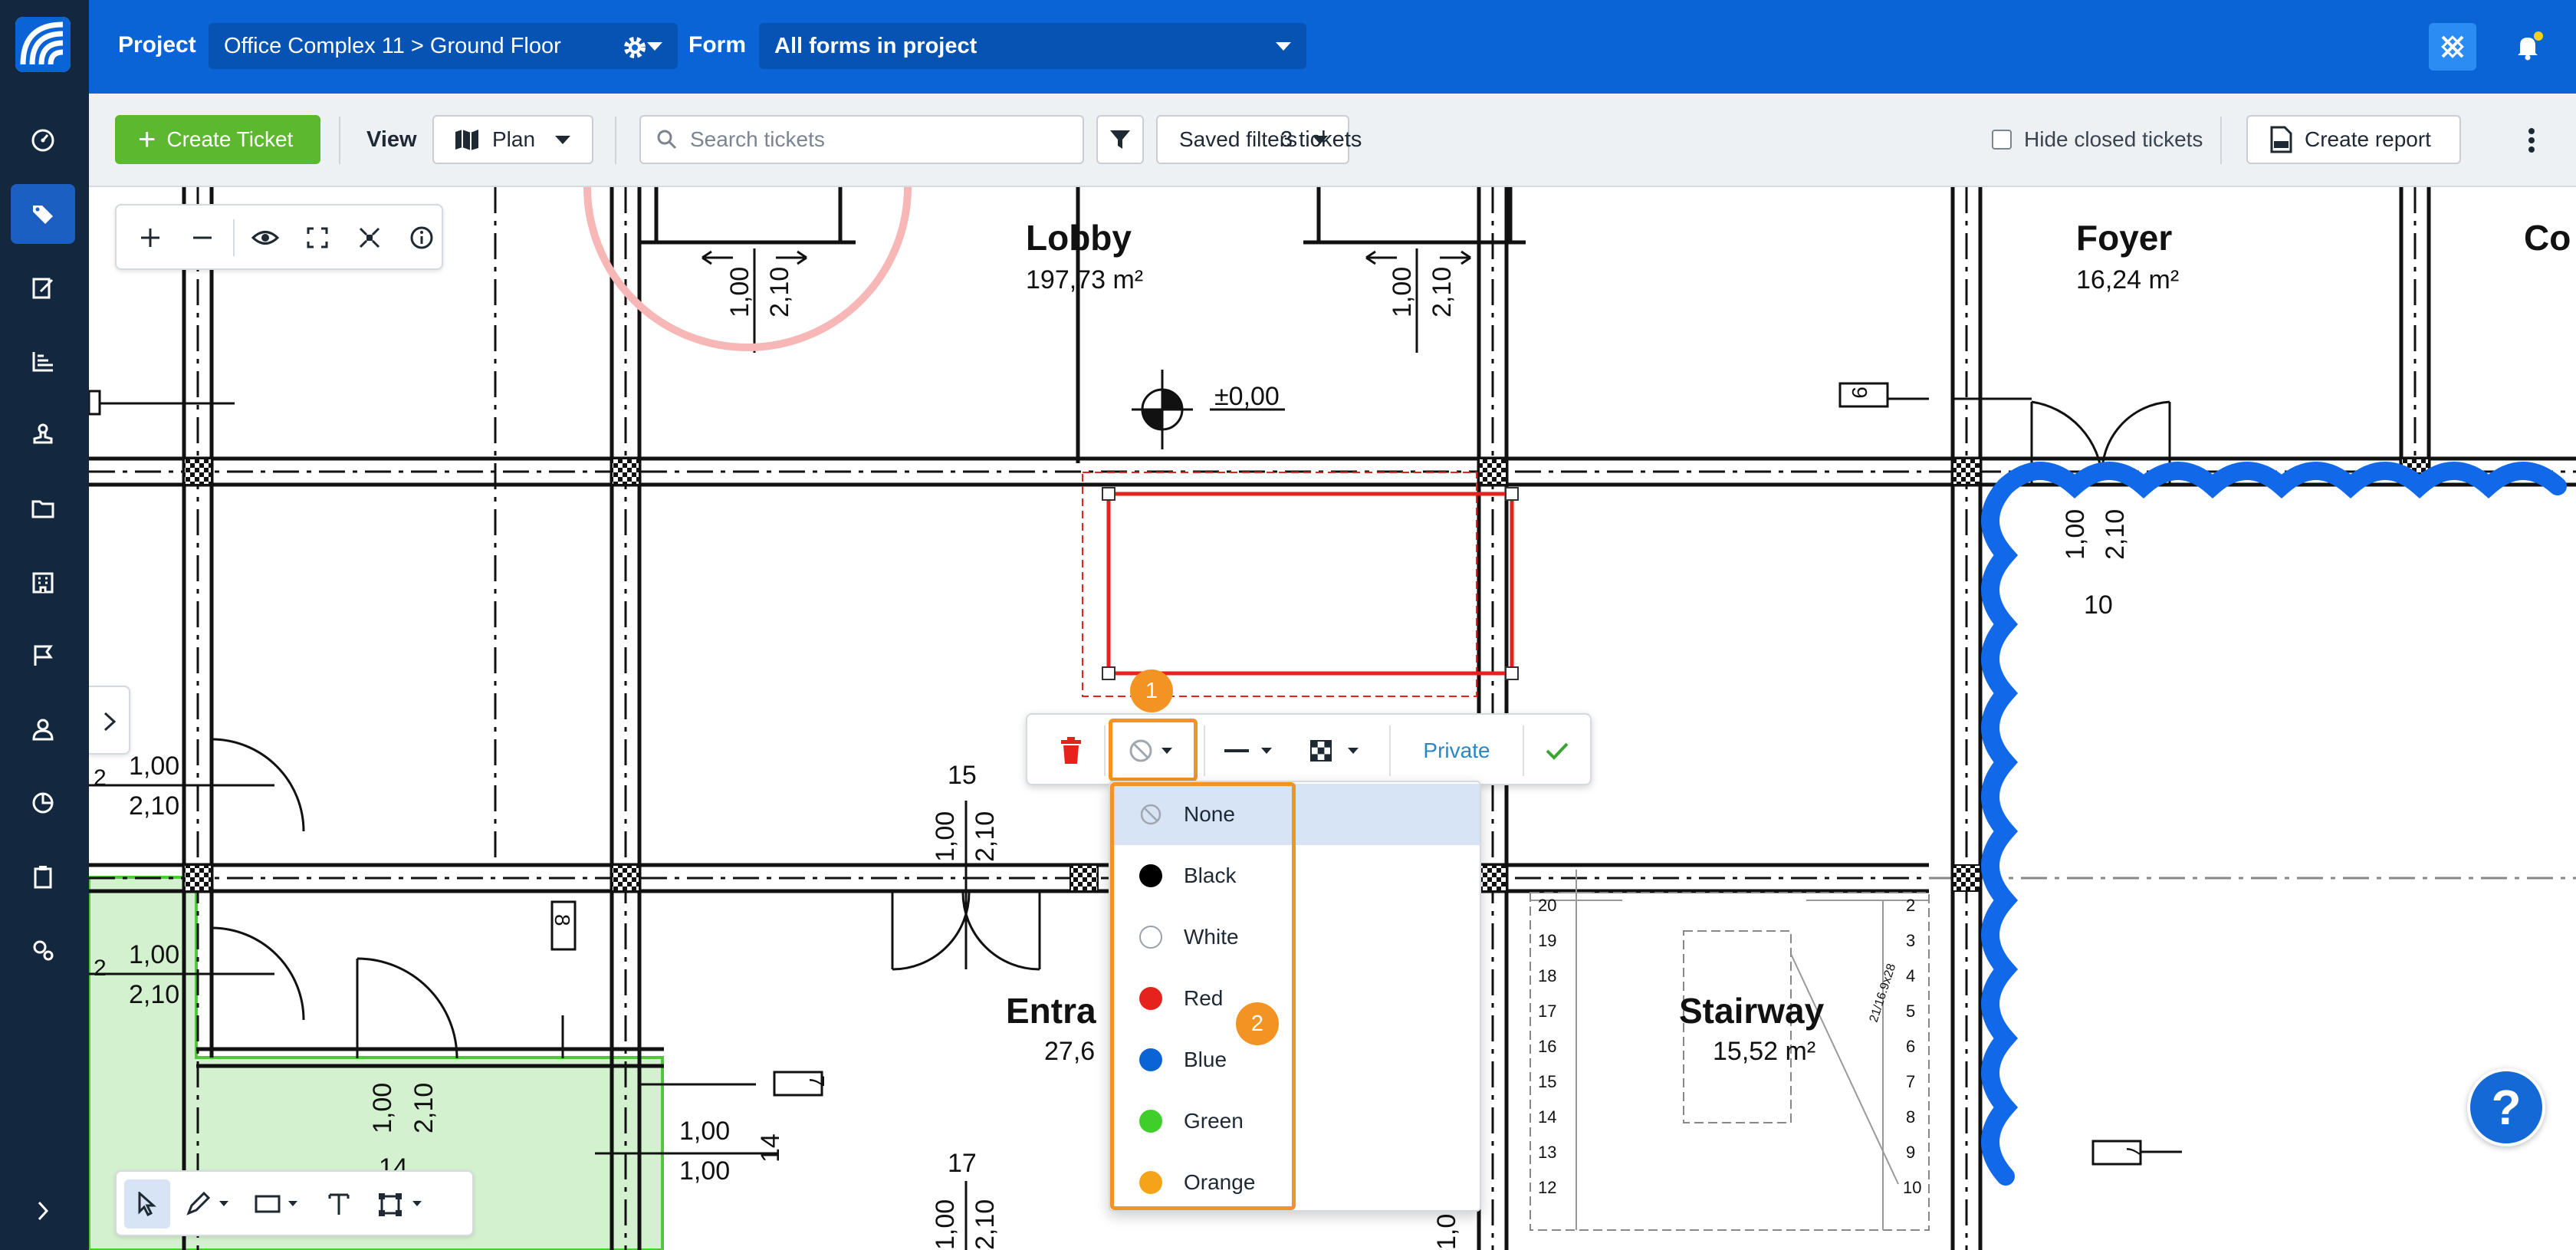 The width and height of the screenshot is (2576, 1250). I want to click on settings-icon, so click(43, 950).